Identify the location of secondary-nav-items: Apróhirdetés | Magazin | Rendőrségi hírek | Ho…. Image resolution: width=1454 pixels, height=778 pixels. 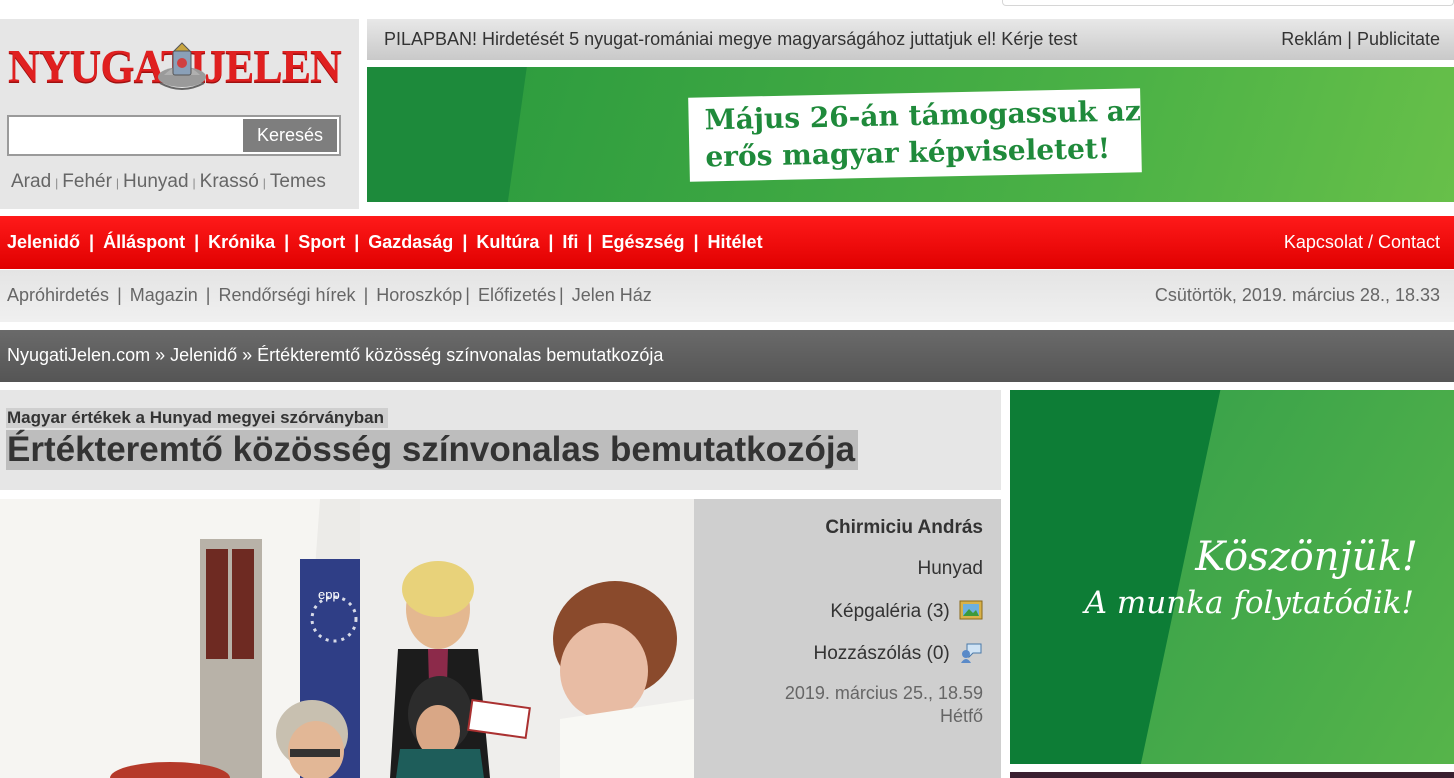
(329, 295).